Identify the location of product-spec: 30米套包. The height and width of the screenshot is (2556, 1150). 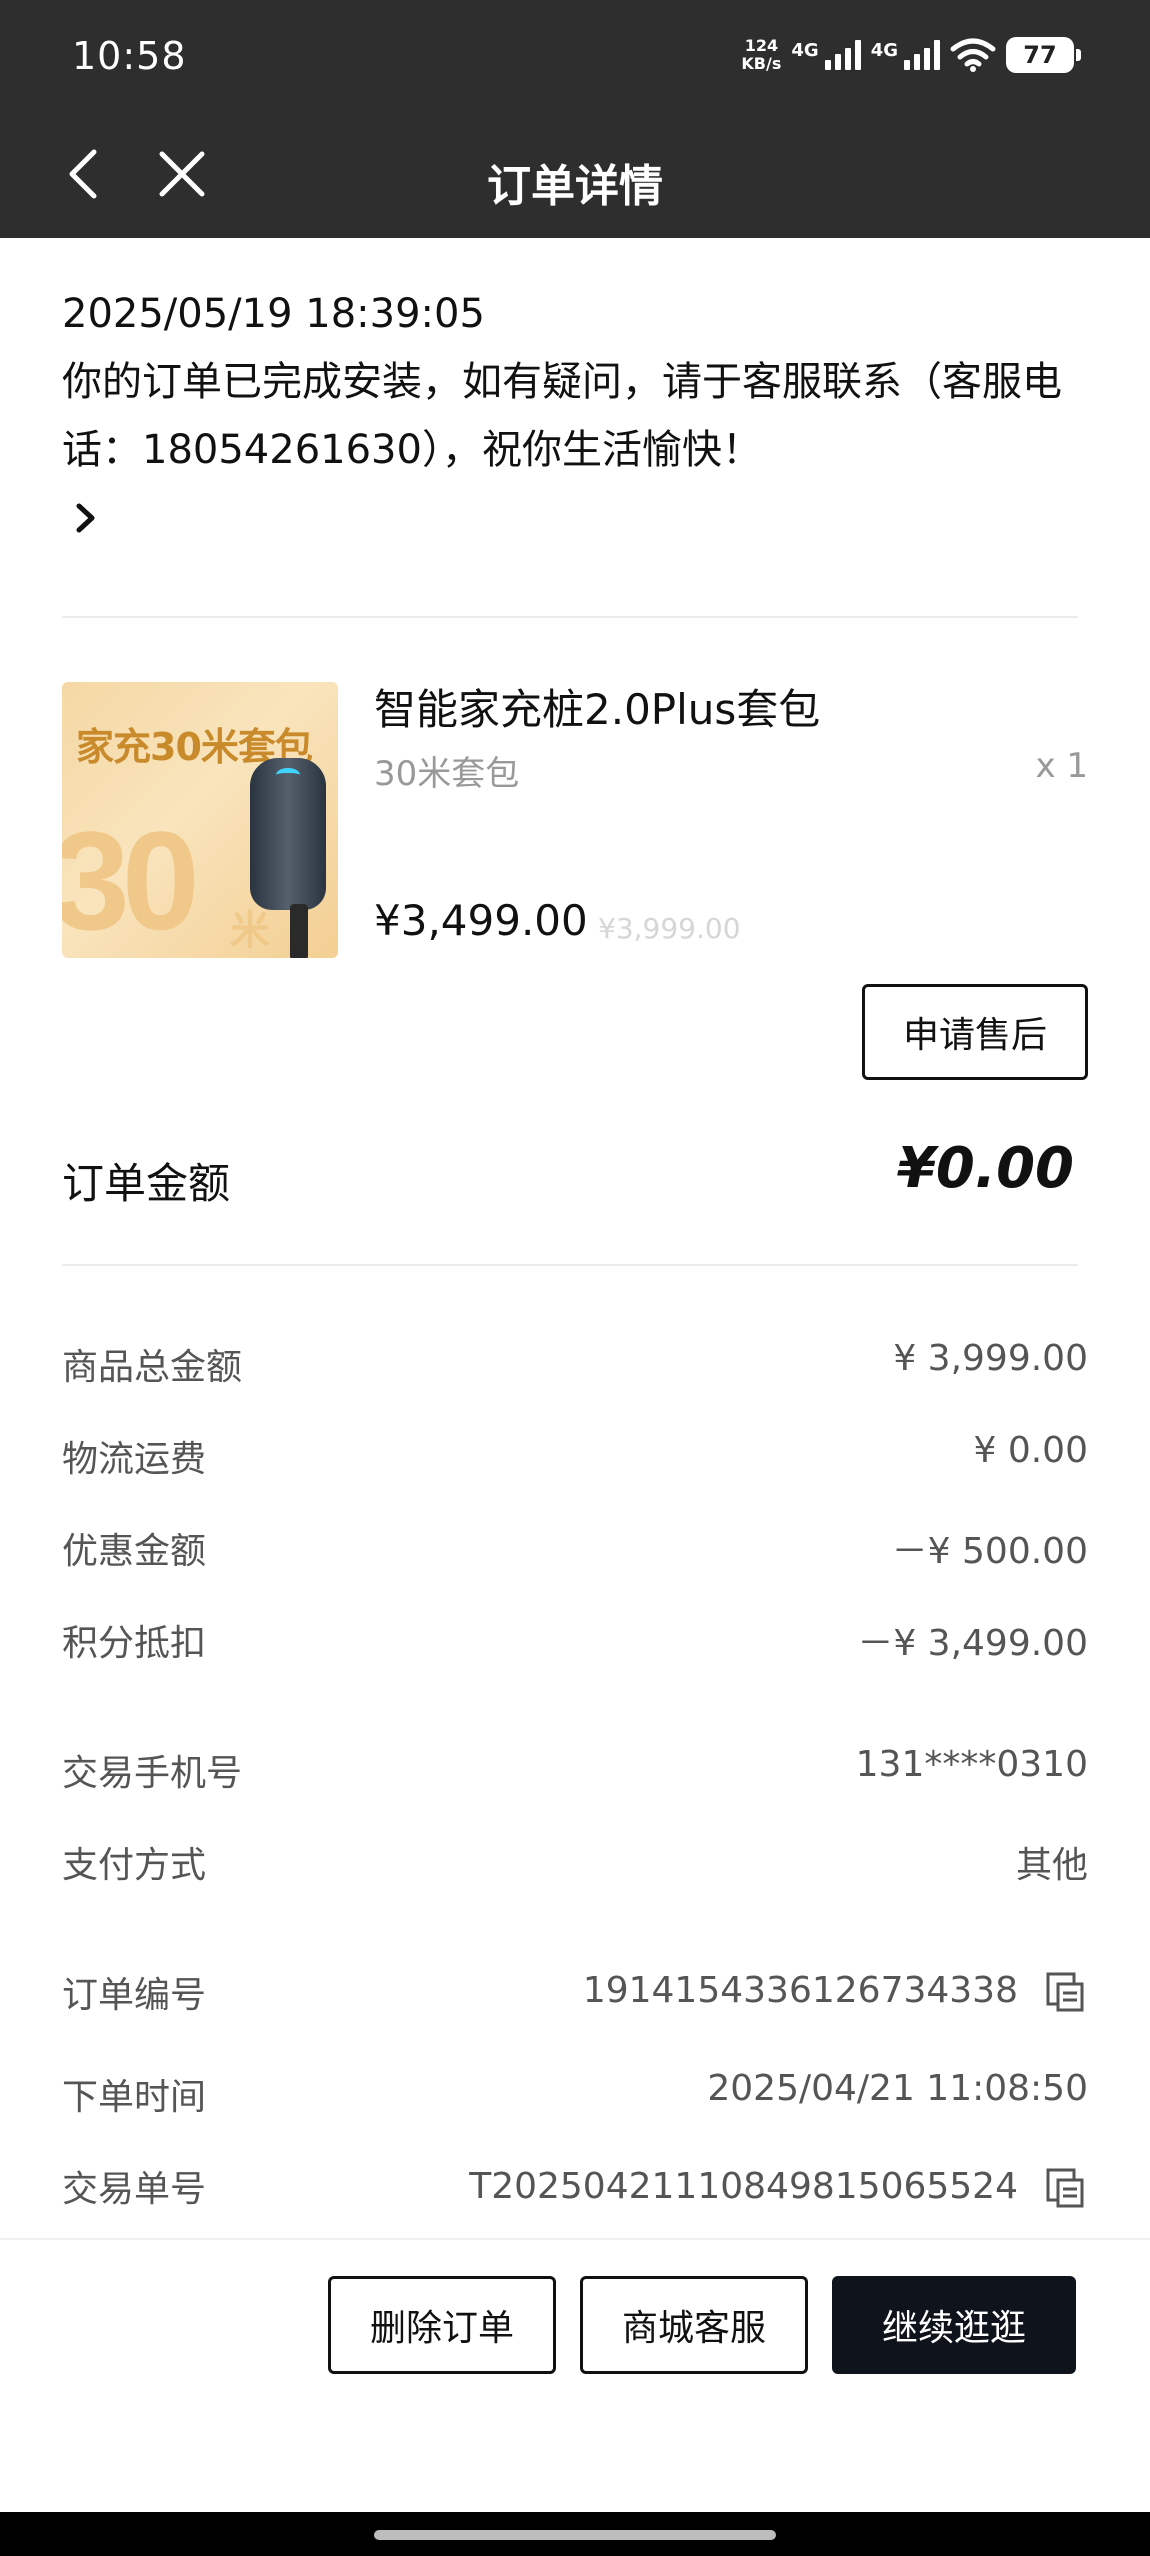
(447, 774).